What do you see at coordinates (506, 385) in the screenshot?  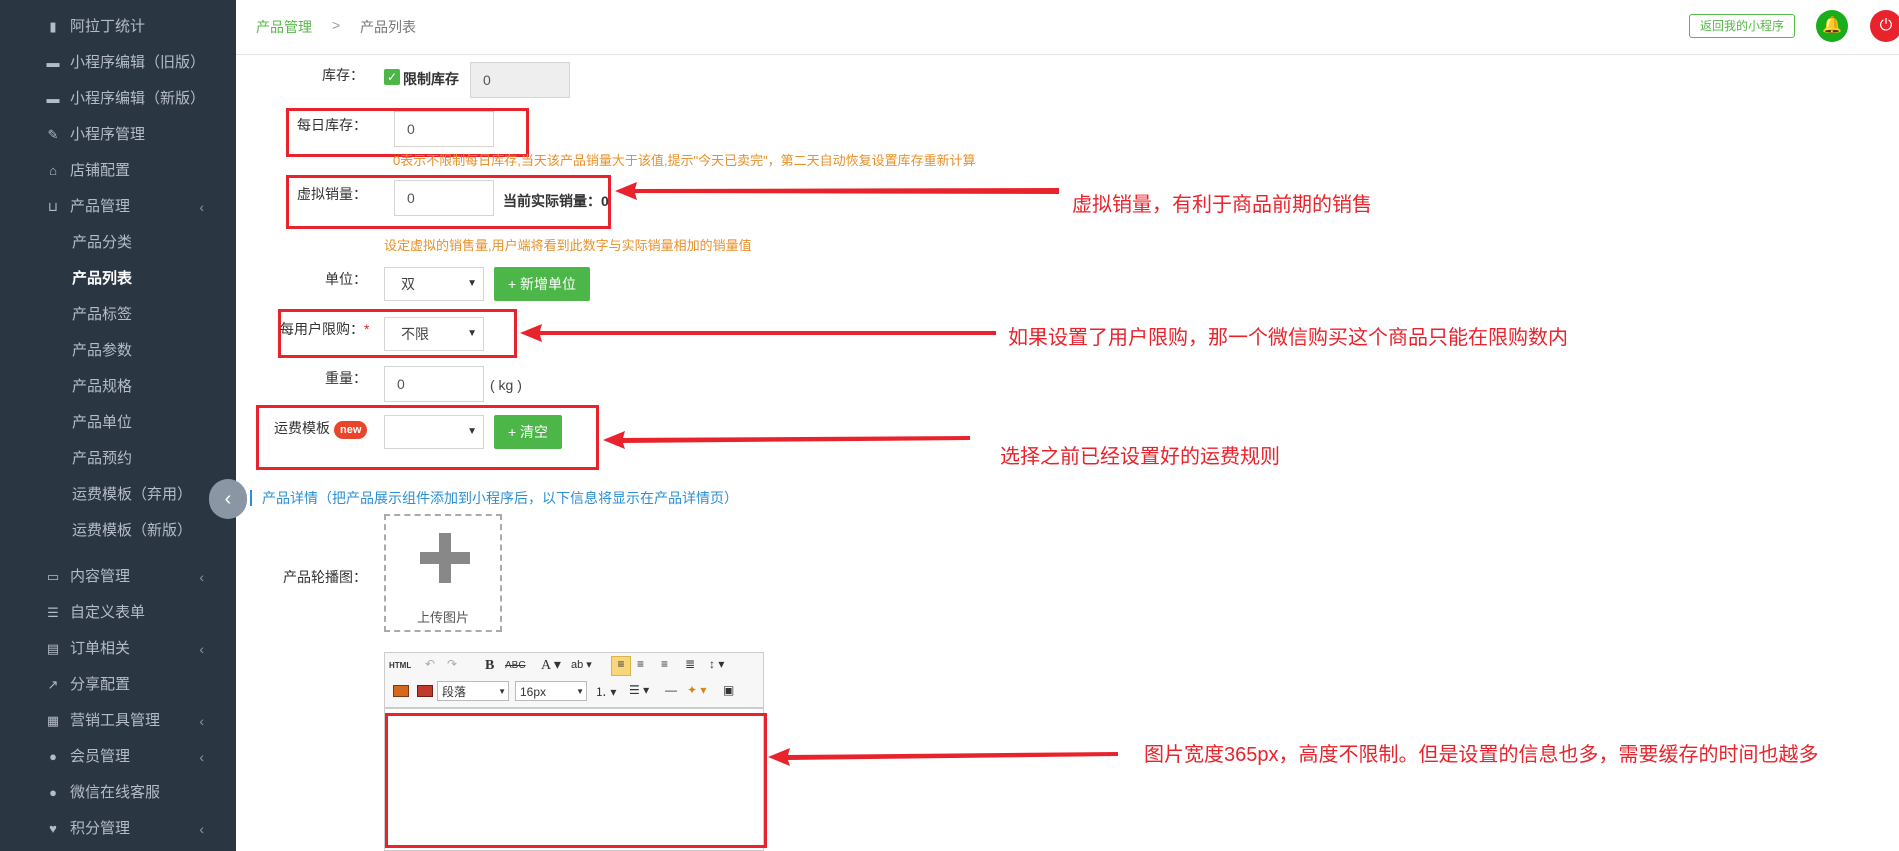 I see `weight-unit: ( kg )` at bounding box center [506, 385].